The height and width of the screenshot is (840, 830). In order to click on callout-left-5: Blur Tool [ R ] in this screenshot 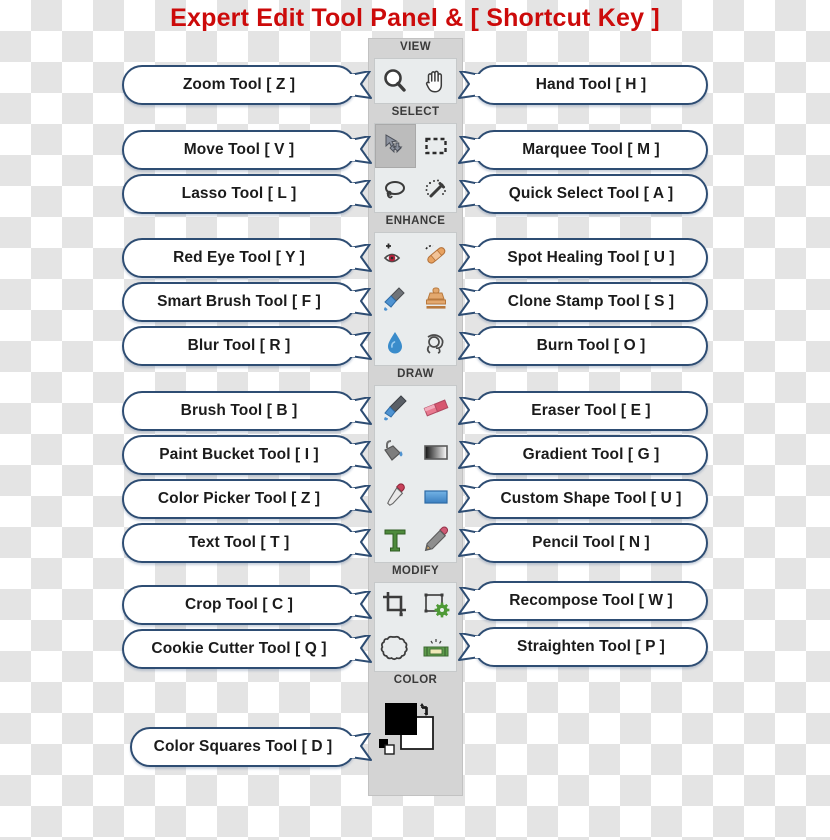, I will do `click(247, 346)`.